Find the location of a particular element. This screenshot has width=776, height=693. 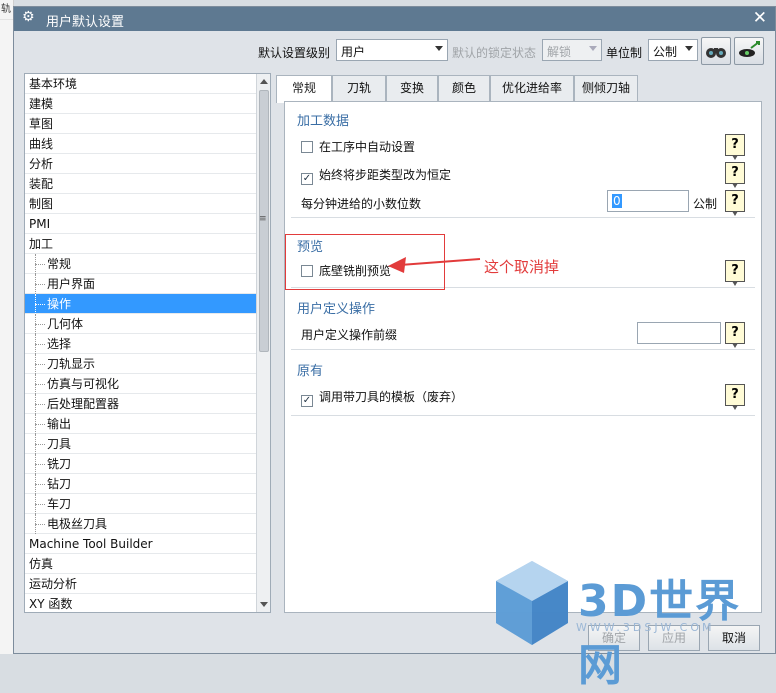

scroll-down-icon is located at coordinates (264, 604).